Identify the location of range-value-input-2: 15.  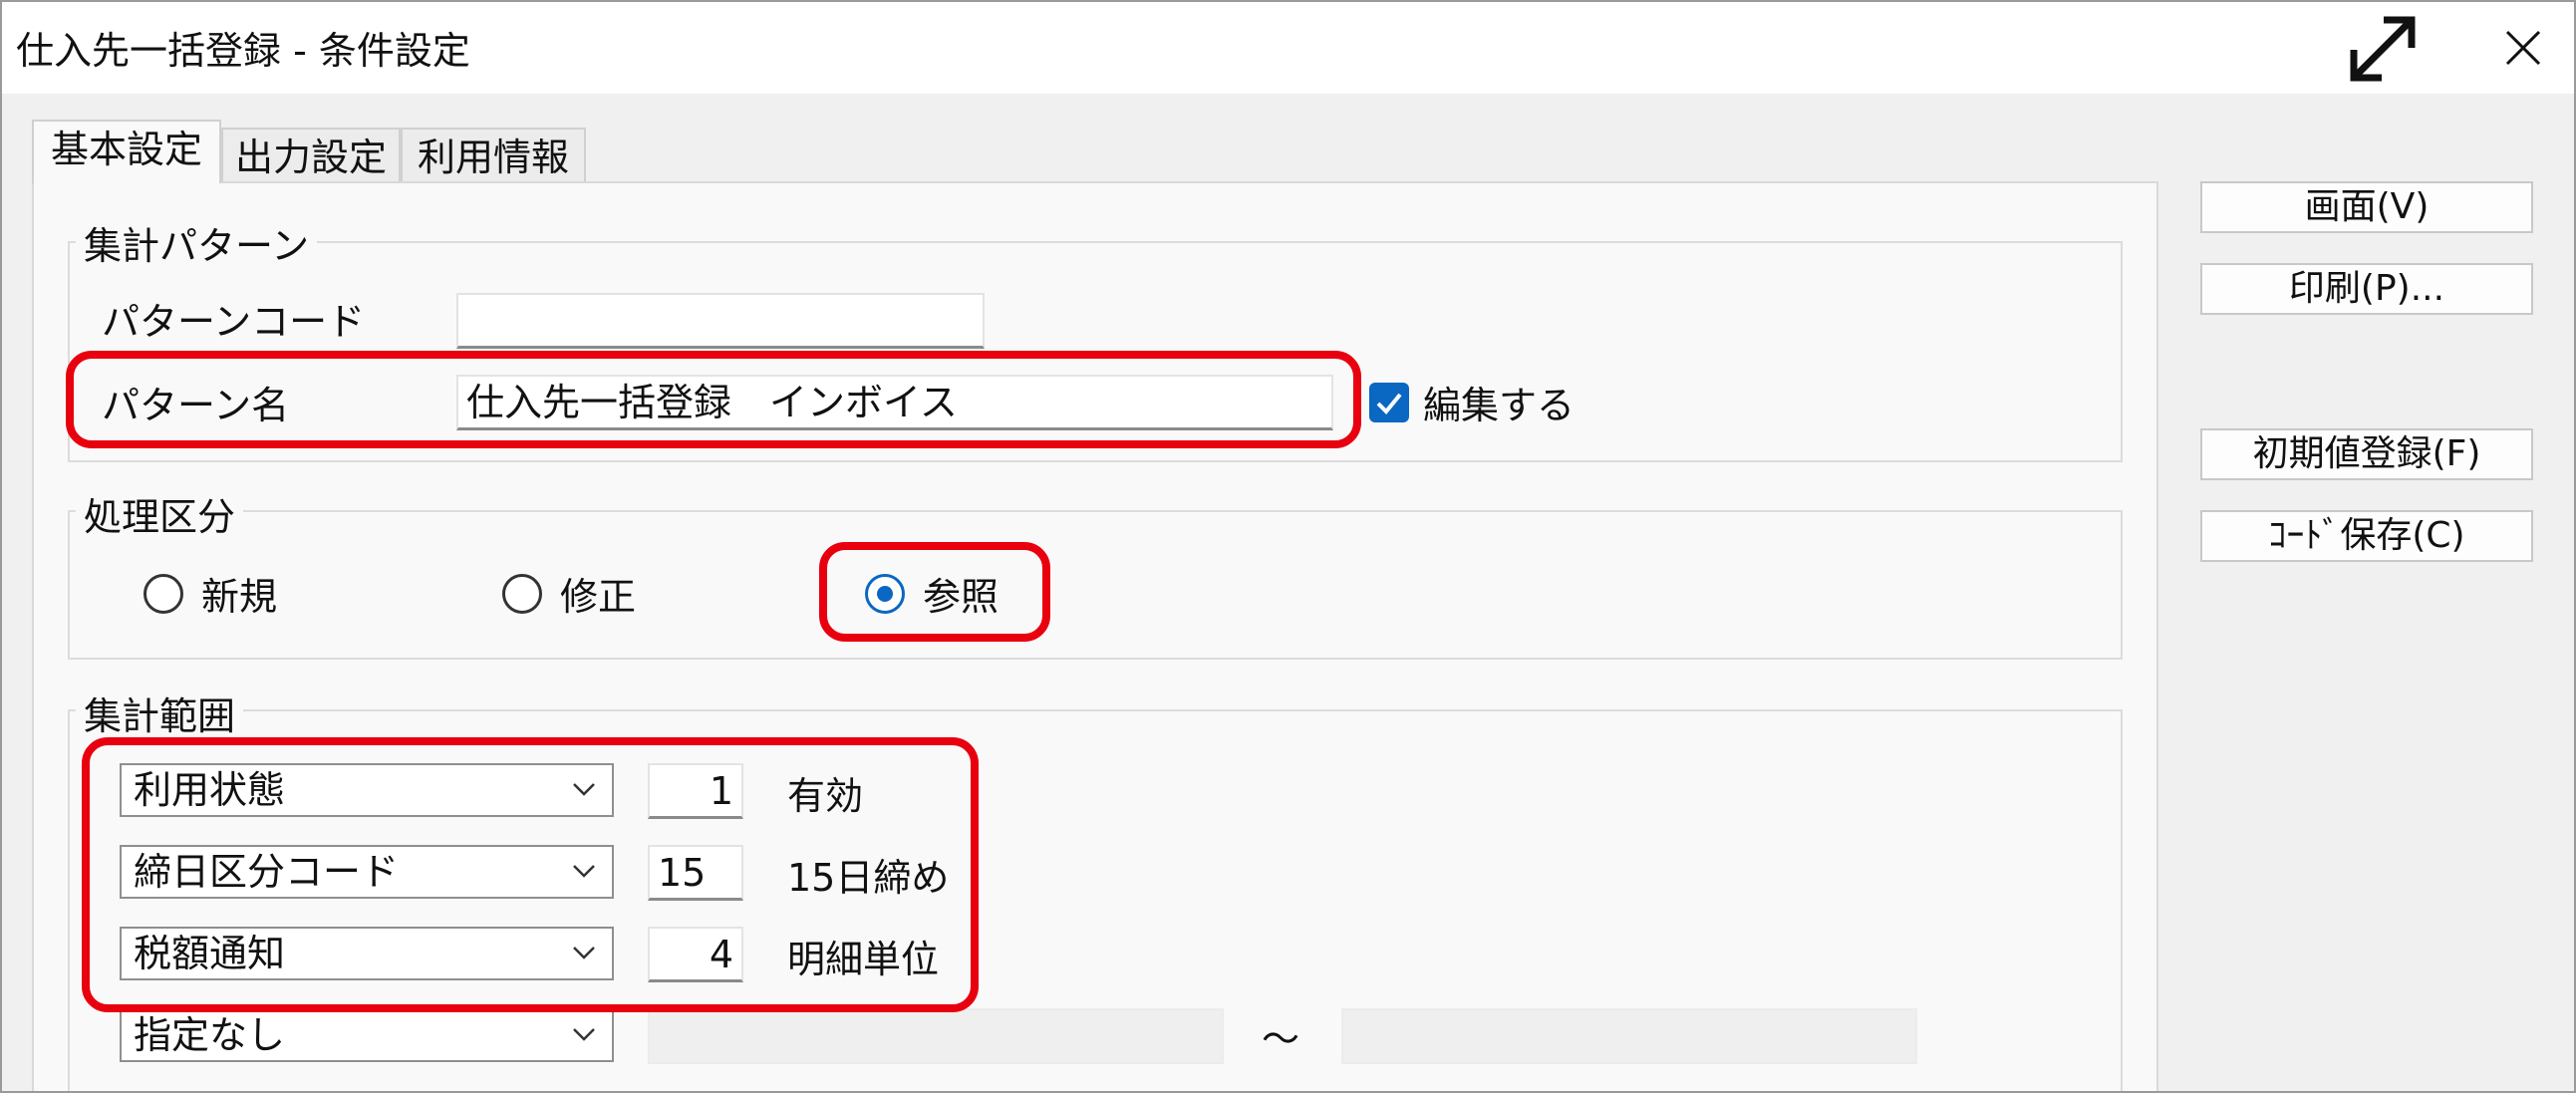
(695, 873).